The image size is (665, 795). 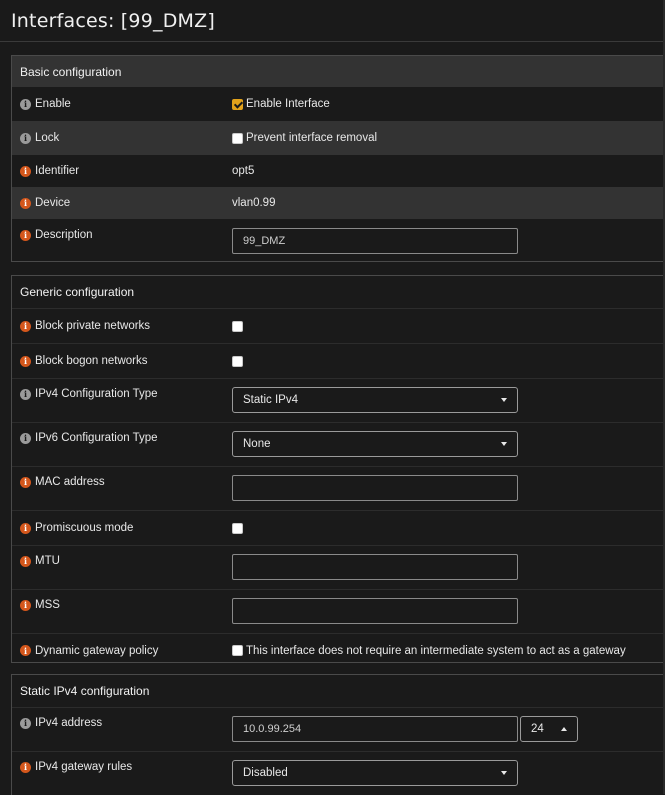 What do you see at coordinates (237, 104) in the screenshot?
I see `enable-interface-checkbox` at bounding box center [237, 104].